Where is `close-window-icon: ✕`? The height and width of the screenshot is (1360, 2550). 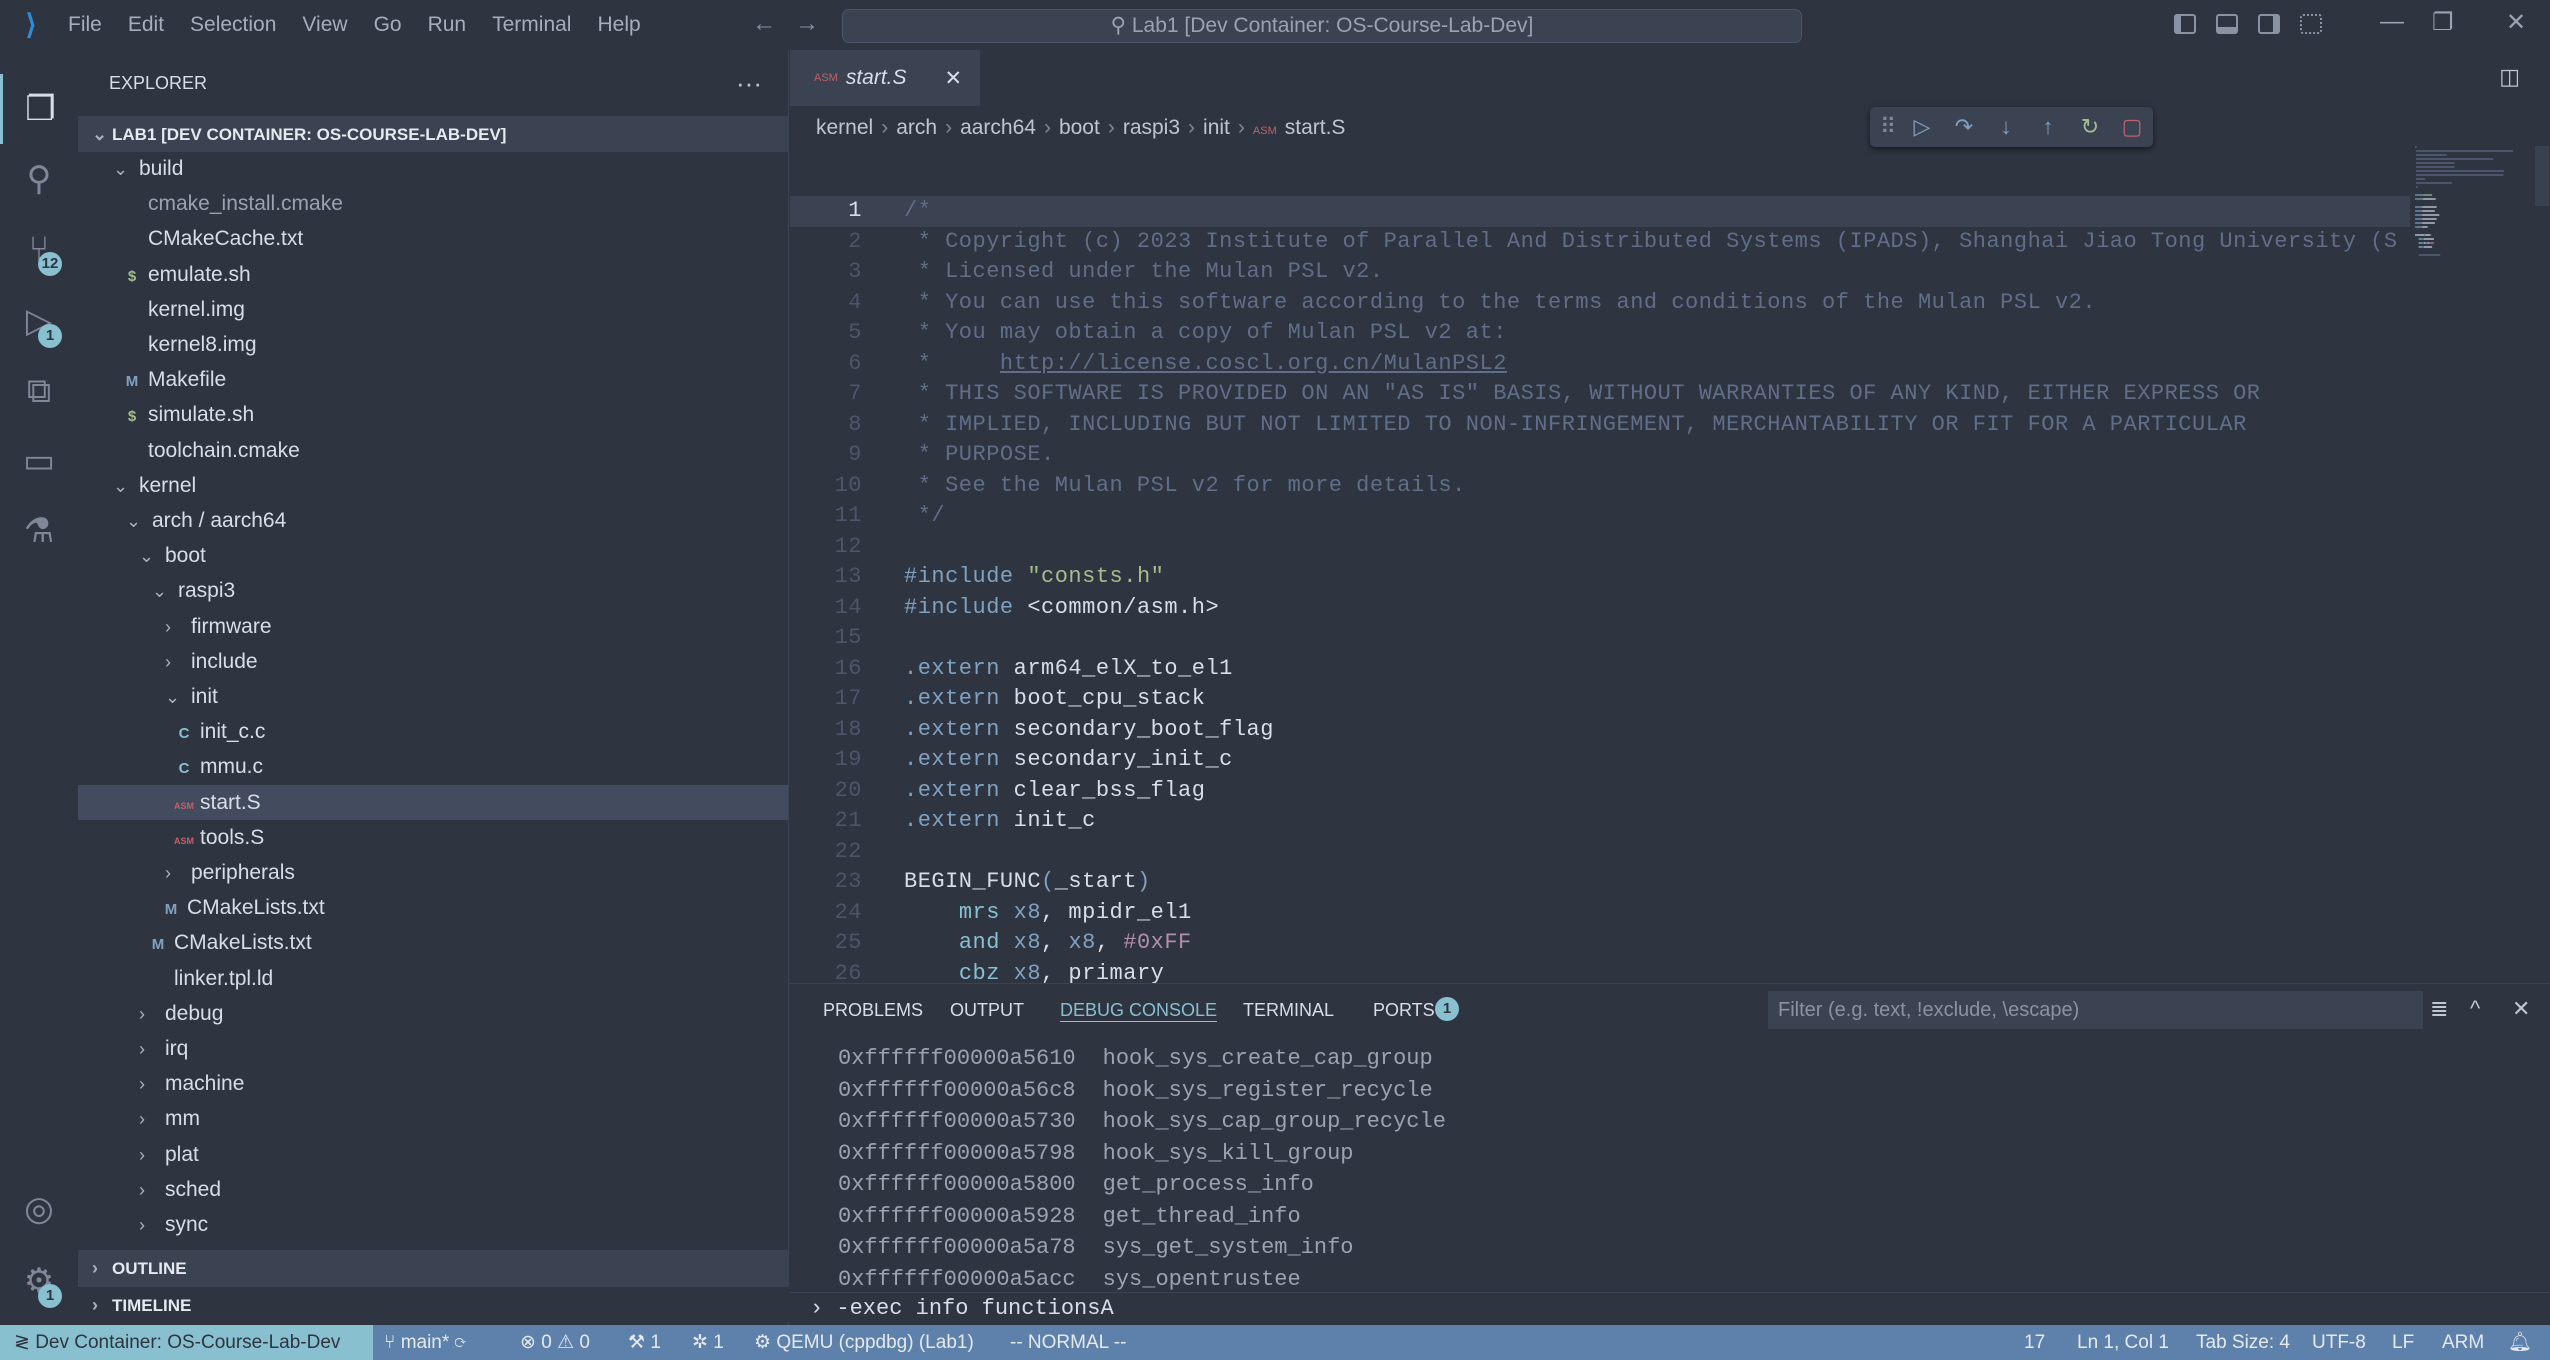
close-window-icon: ✕ is located at coordinates (2516, 22).